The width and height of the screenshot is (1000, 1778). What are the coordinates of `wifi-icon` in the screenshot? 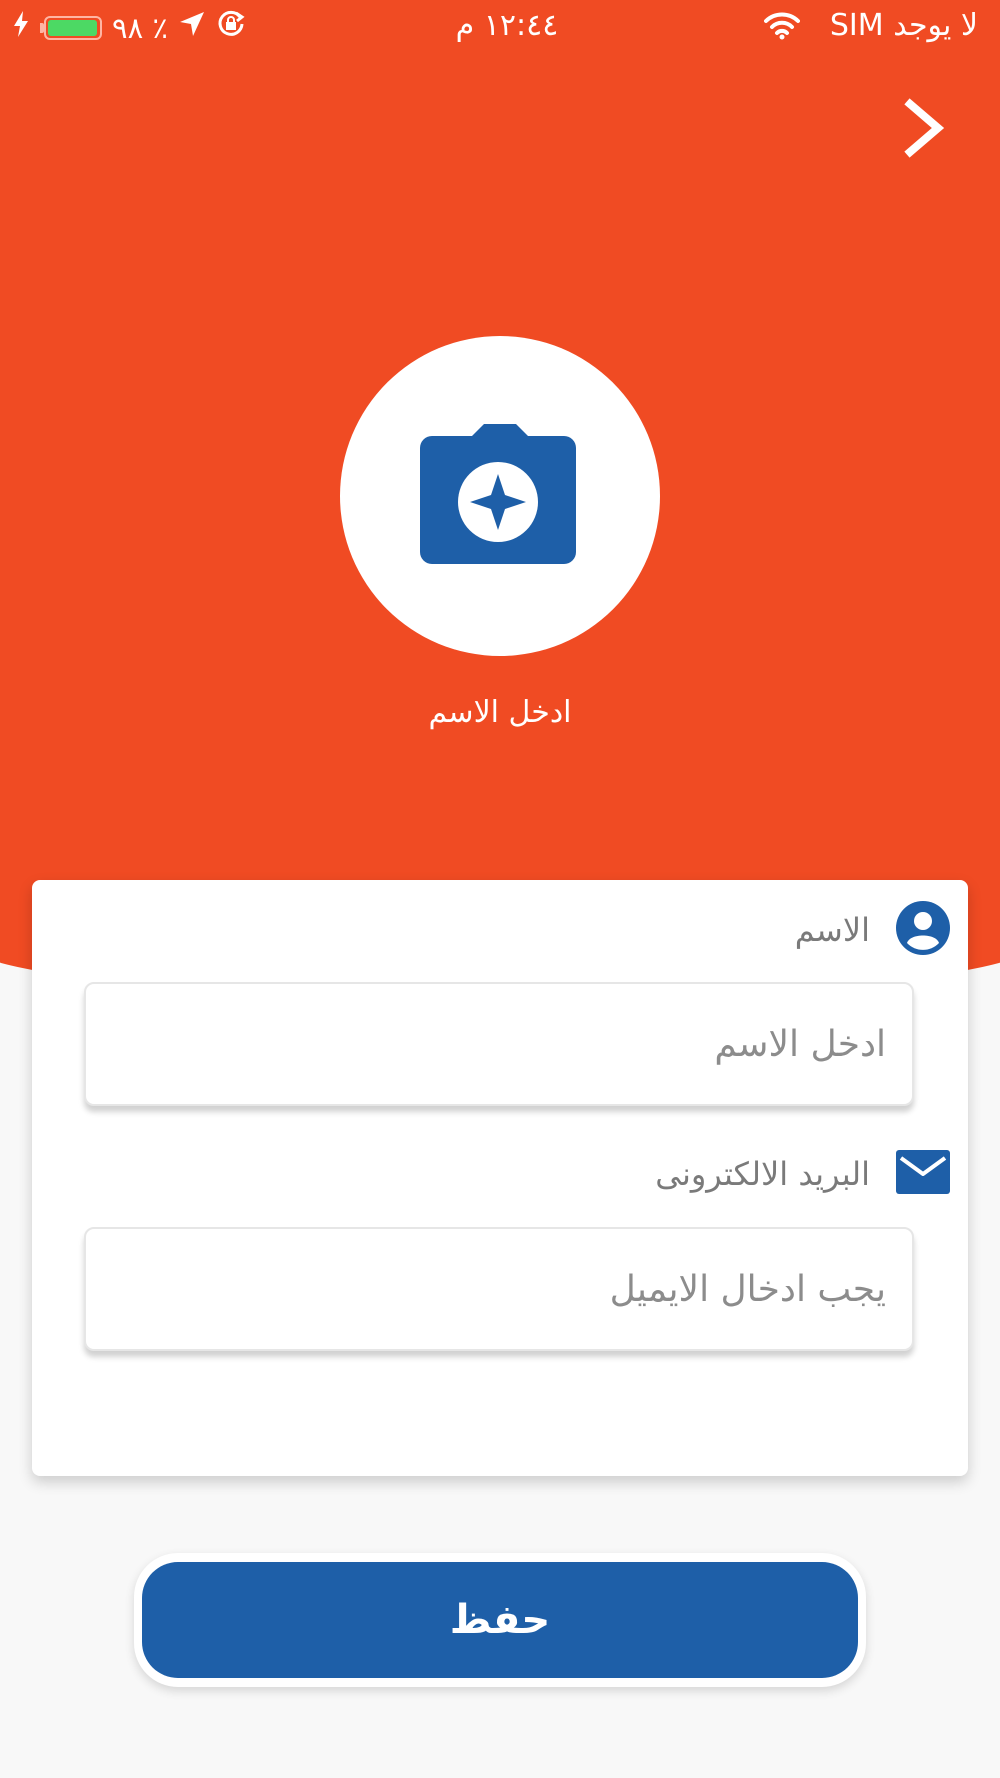 It's located at (782, 30).